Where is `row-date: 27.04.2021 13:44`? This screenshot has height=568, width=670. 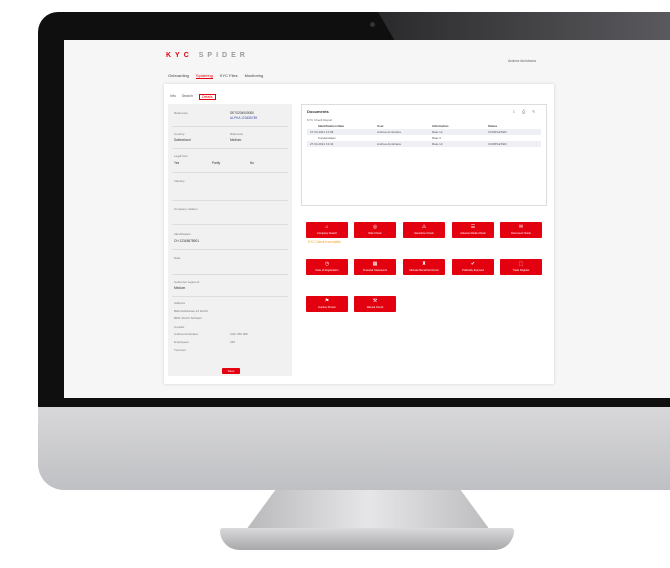 row-date: 27.04.2021 13:44 is located at coordinates (322, 144).